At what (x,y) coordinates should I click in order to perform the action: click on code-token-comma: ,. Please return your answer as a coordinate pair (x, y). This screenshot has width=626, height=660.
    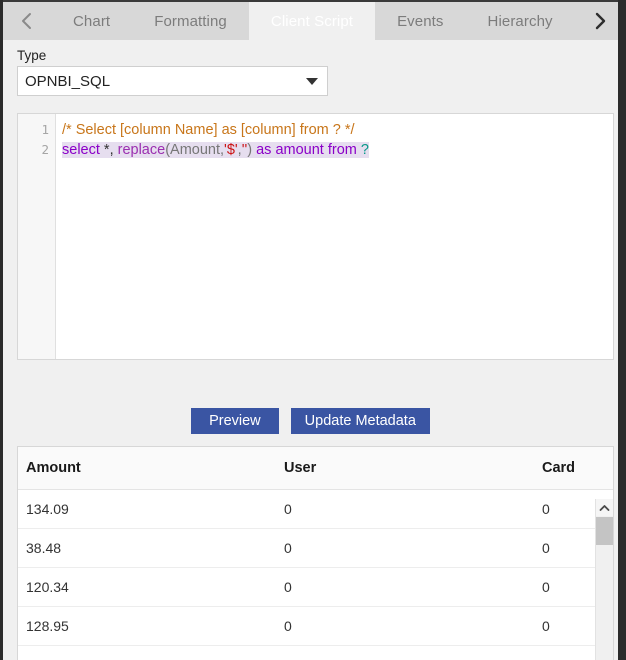
    Looking at the image, I should click on (113, 150).